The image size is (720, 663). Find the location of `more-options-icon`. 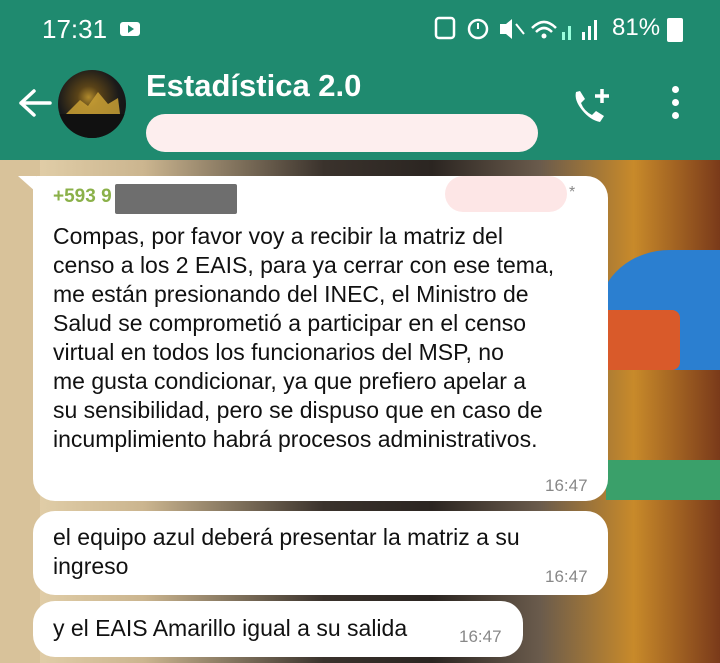

more-options-icon is located at coordinates (675, 104).